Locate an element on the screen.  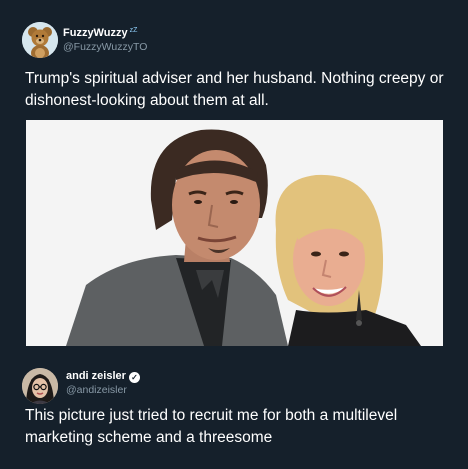
handle: @FuzzyWuzzyTO is located at coordinates (105, 47).